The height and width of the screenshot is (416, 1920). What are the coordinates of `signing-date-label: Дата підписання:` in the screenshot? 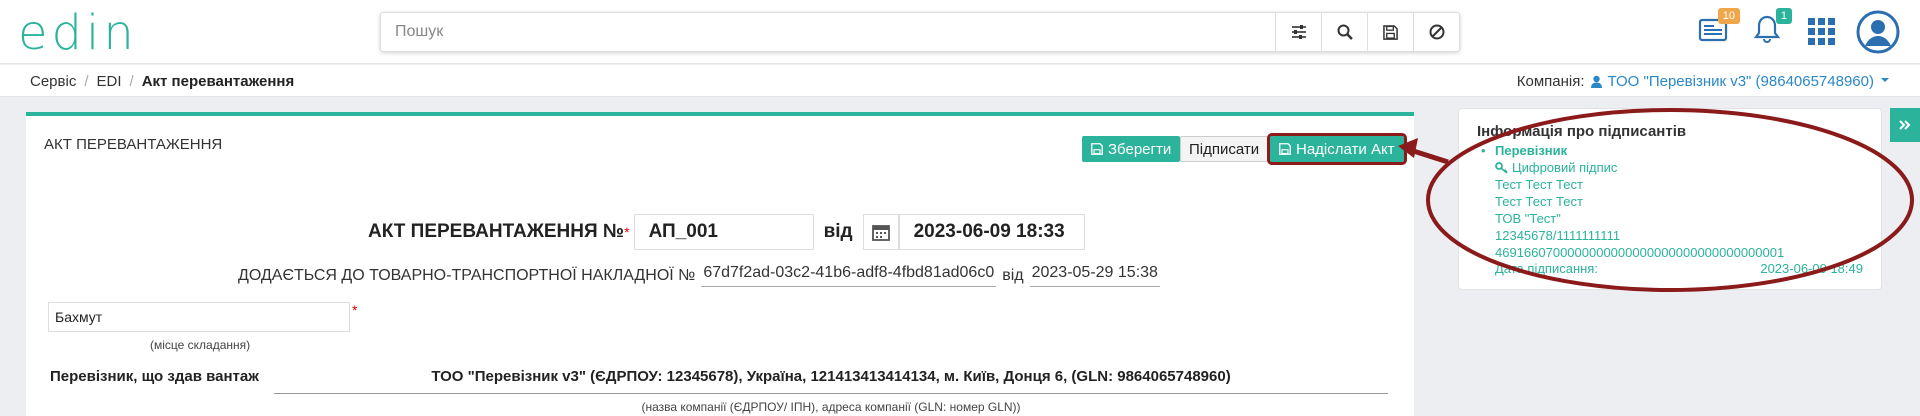 It's located at (1546, 268).